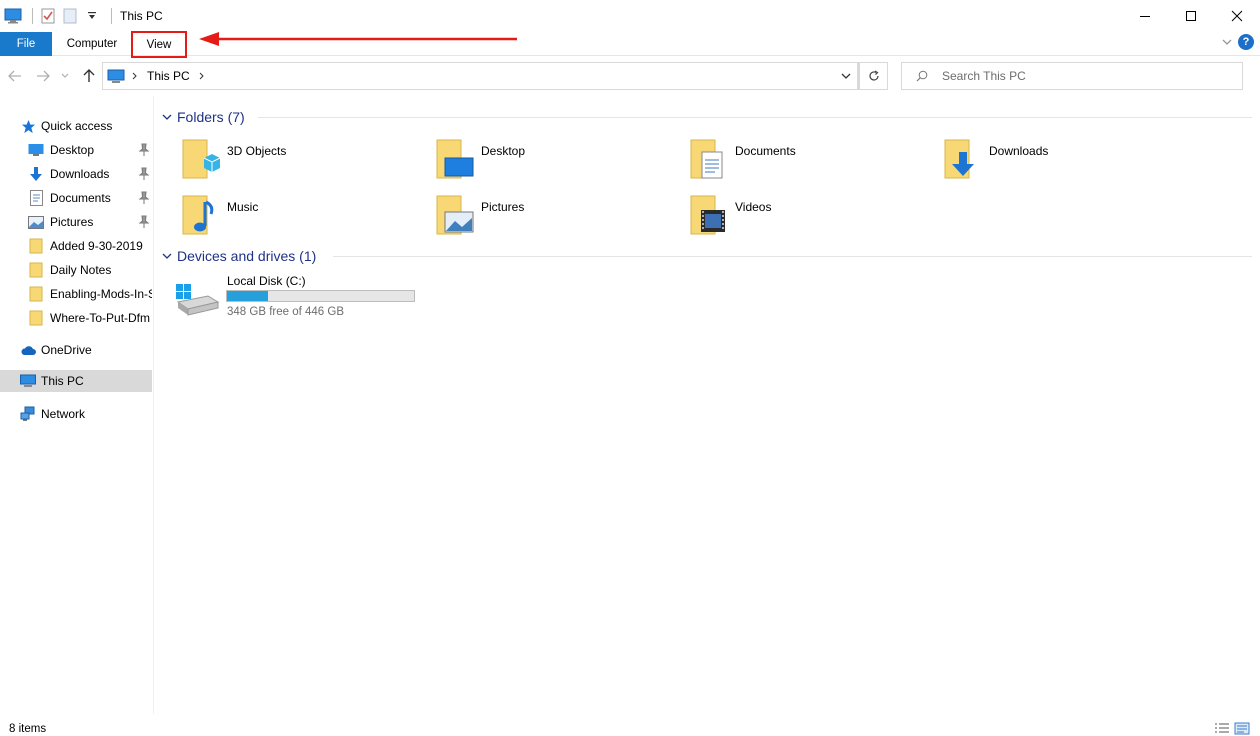 The height and width of the screenshot is (736, 1260). Describe the element at coordinates (814, 218) in the screenshot. I see `folder-videos: Videos` at that location.